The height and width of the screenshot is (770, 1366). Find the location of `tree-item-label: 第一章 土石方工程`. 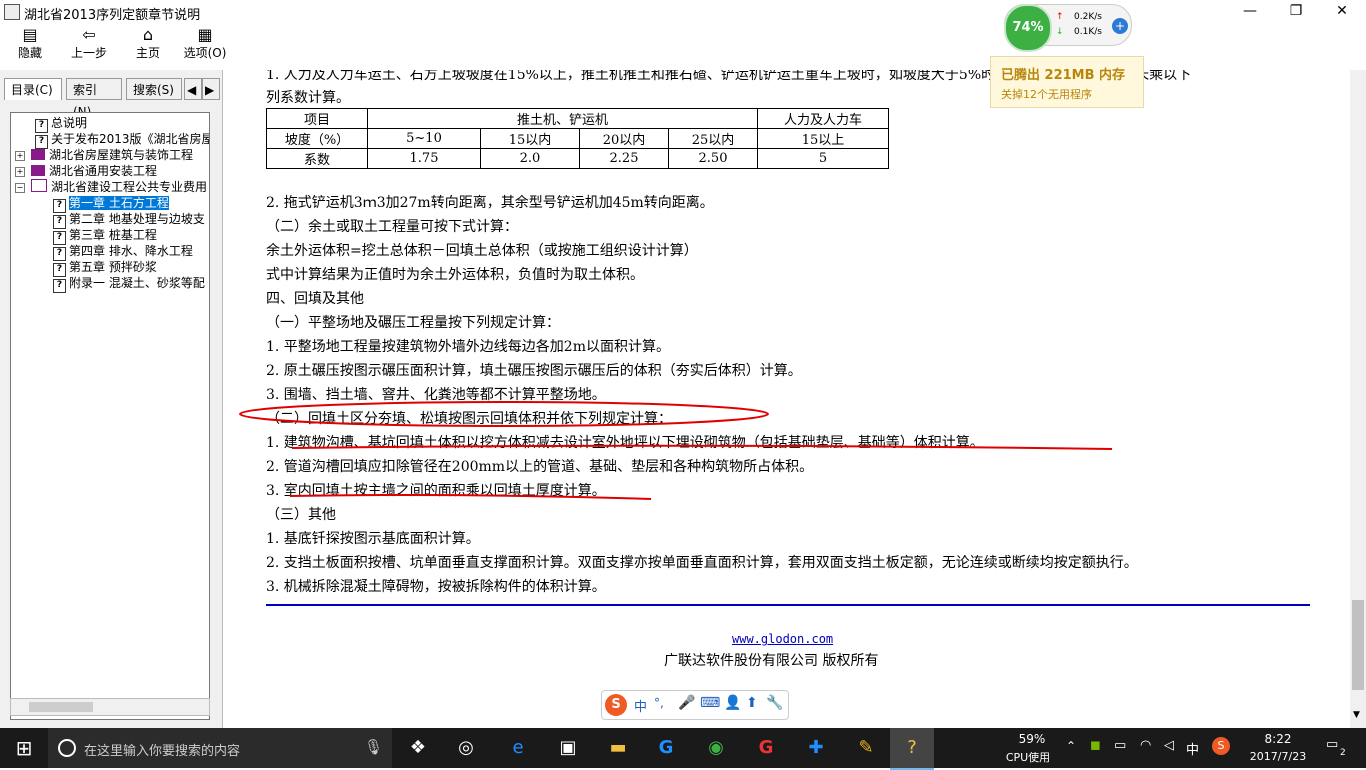

tree-item-label: 第一章 土石方工程 is located at coordinates (119, 203).